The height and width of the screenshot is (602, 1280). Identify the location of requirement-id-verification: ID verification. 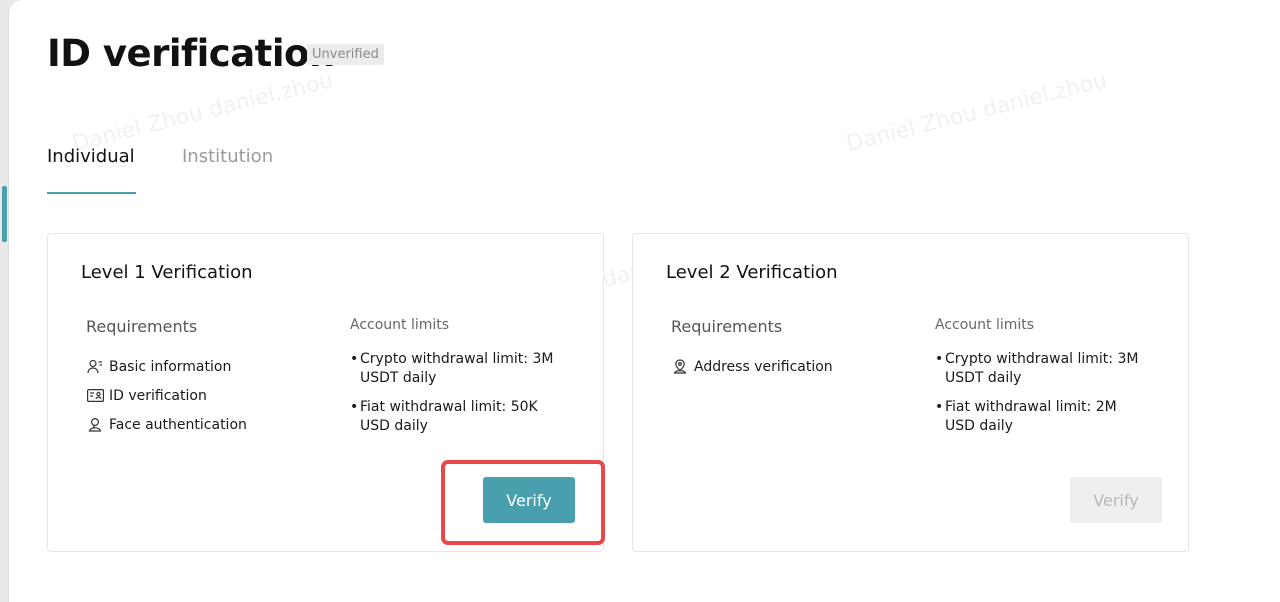
(166, 395).